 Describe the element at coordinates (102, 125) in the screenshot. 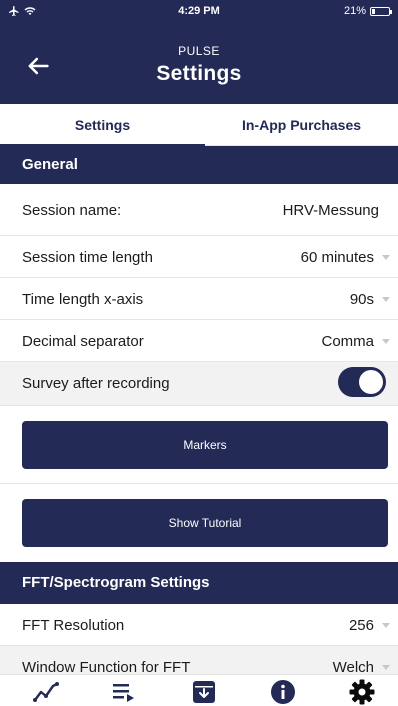

I see `tab-settings: Settings` at that location.